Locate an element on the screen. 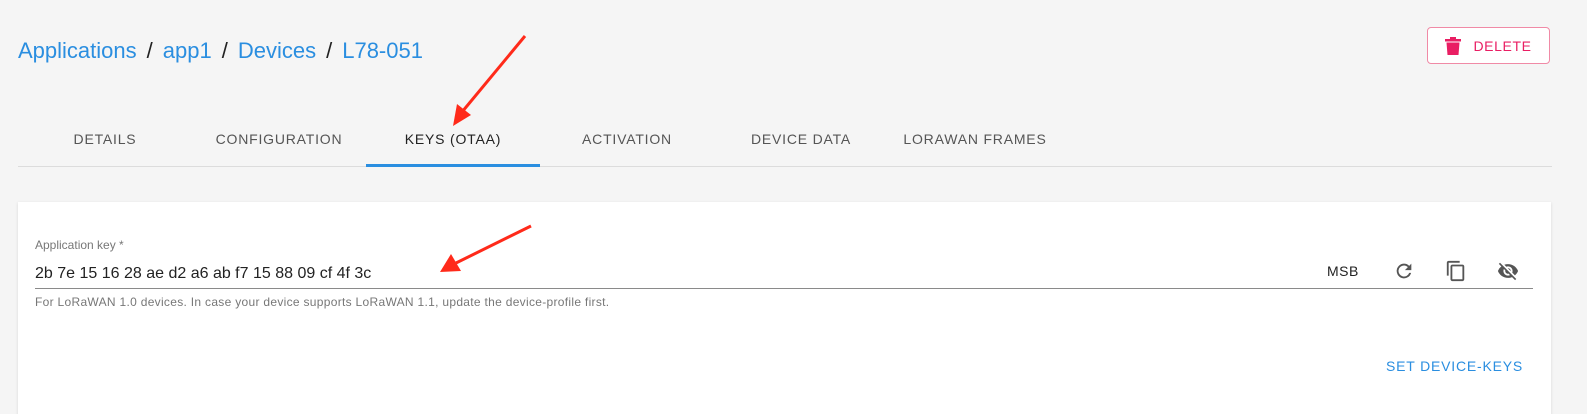  breadcrumb-app1: app1 is located at coordinates (187, 51).